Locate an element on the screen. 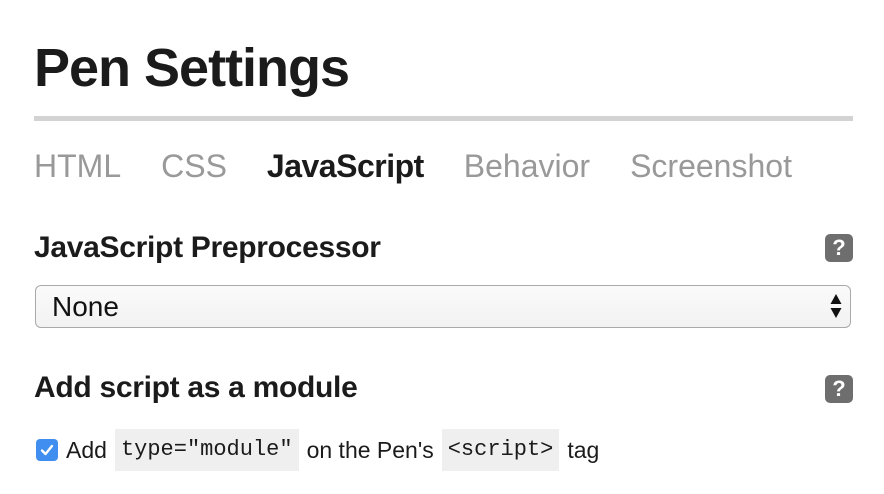 This screenshot has width=884, height=494. settings-tabs: HTML CSS JavaScript Behavior Screenshot is located at coordinates (413, 166).